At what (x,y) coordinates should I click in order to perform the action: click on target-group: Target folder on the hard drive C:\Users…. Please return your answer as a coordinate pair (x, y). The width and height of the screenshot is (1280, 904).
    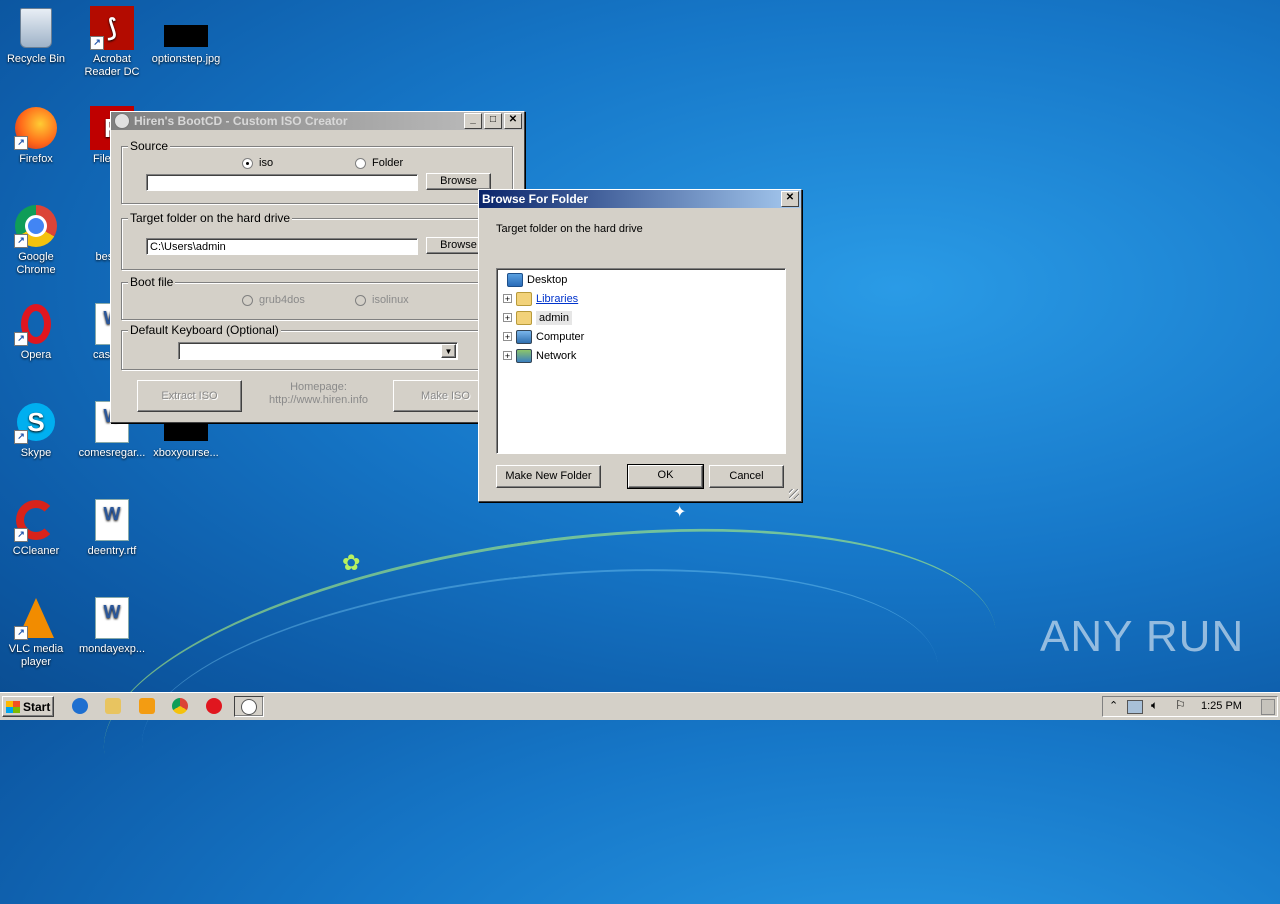
    Looking at the image, I should click on (317, 240).